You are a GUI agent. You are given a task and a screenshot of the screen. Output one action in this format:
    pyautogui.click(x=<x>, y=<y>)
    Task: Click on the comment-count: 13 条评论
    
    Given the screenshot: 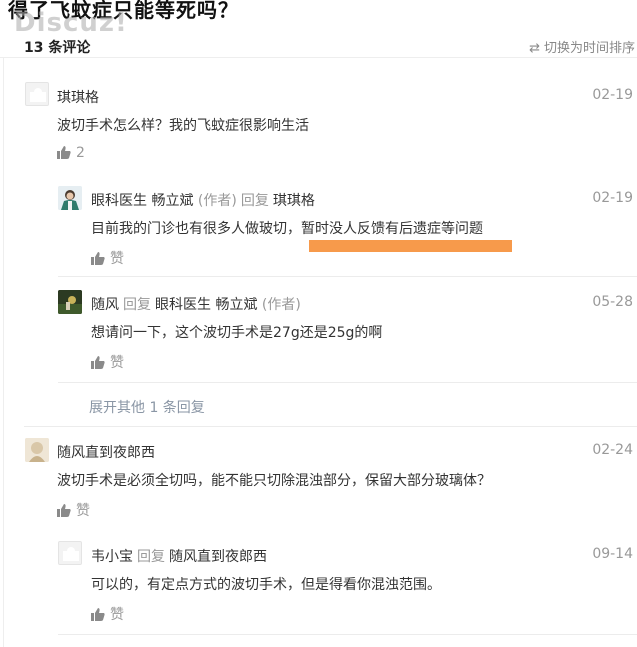 What is the action you would take?
    pyautogui.click(x=57, y=48)
    